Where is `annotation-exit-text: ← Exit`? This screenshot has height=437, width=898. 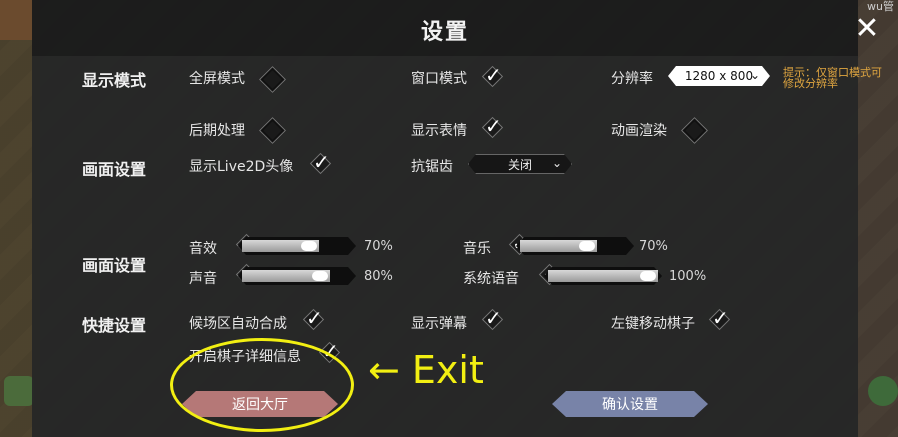 annotation-exit-text: ← Exit is located at coordinates (426, 370).